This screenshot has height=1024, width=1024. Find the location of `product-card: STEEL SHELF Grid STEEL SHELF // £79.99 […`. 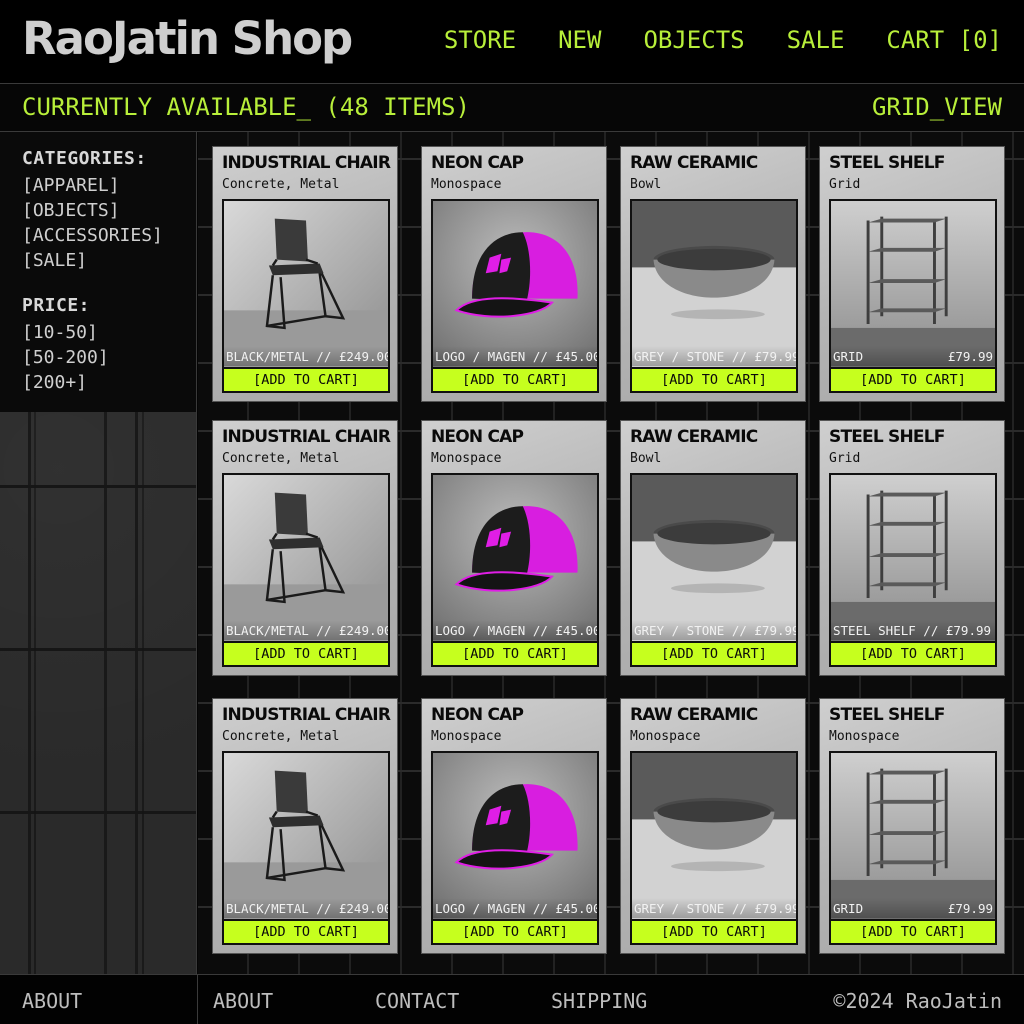

product-card: STEEL SHELF Grid STEEL SHELF // £79.99 [… is located at coordinates (912, 548).